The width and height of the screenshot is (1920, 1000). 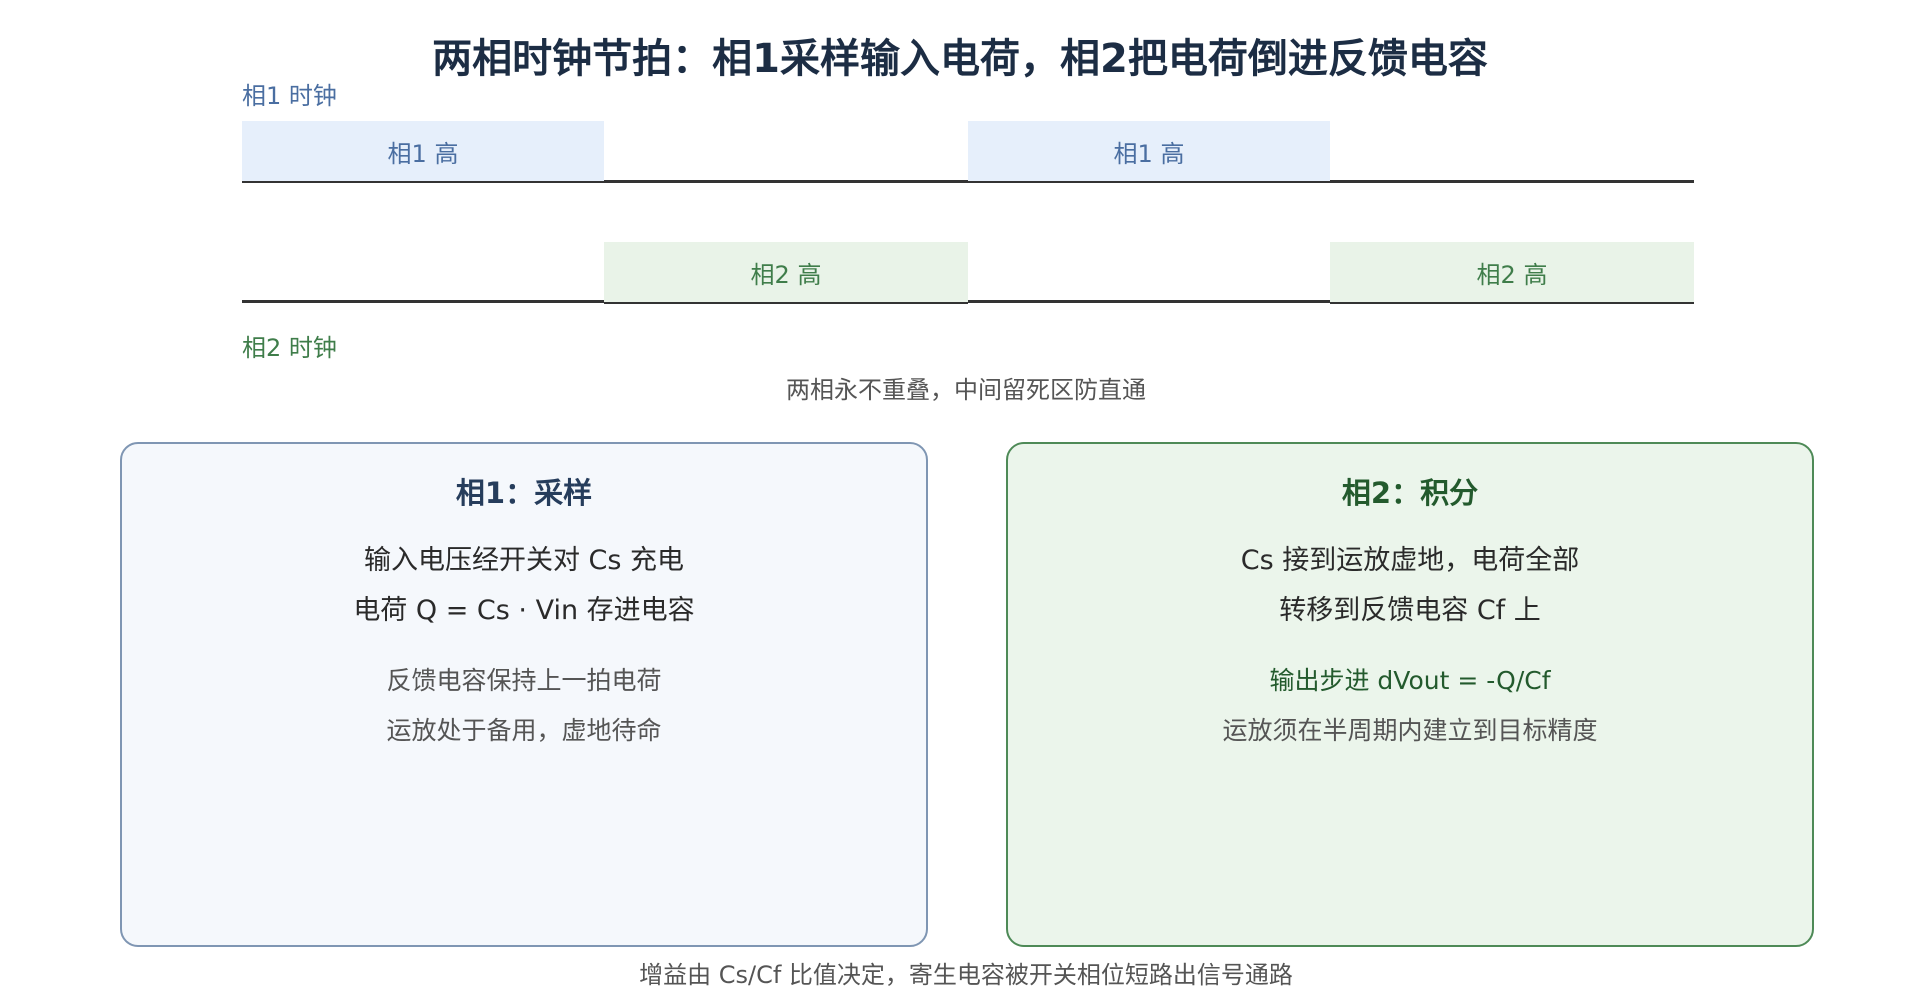 I want to click on phase2-heading: 相2：积分, so click(x=1410, y=493).